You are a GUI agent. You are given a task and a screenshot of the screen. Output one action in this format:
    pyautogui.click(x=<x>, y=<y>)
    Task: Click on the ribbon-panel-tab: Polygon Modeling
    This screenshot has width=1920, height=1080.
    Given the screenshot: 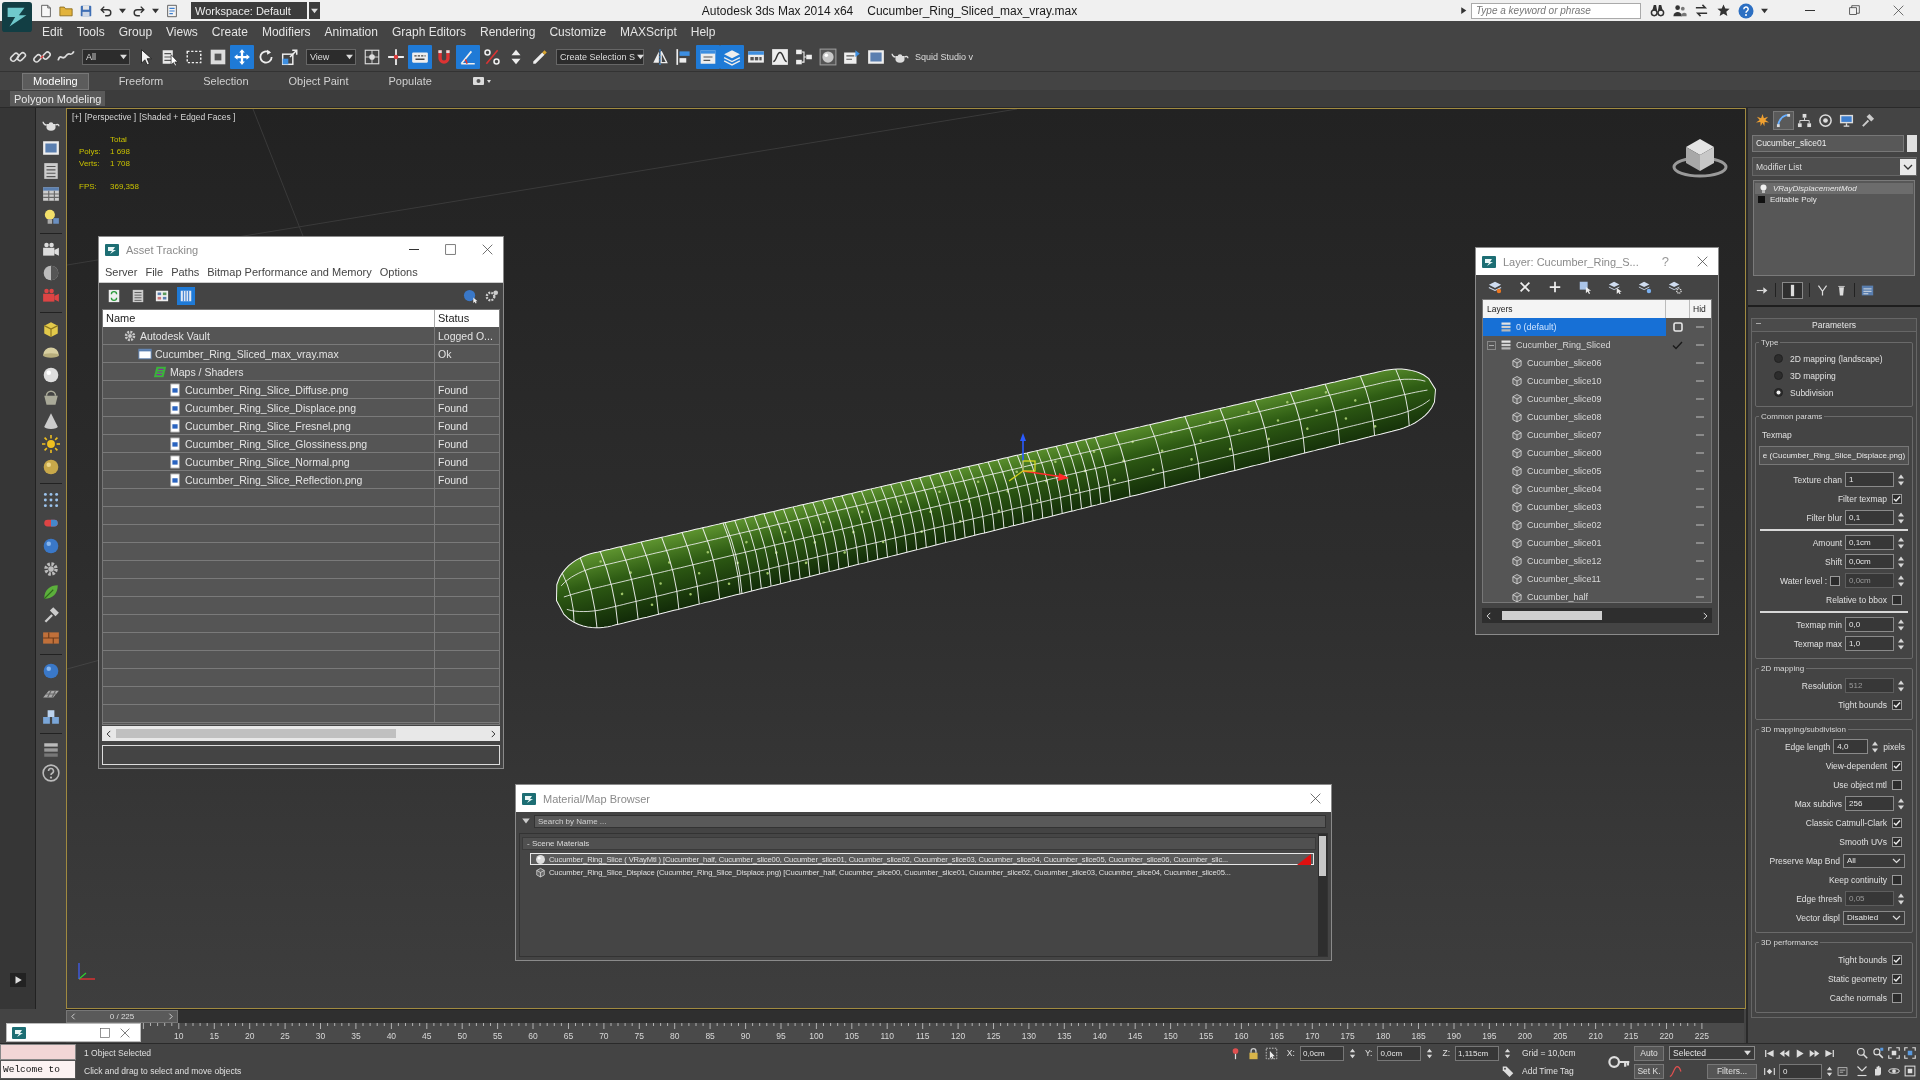 What is the action you would take?
    pyautogui.click(x=58, y=98)
    